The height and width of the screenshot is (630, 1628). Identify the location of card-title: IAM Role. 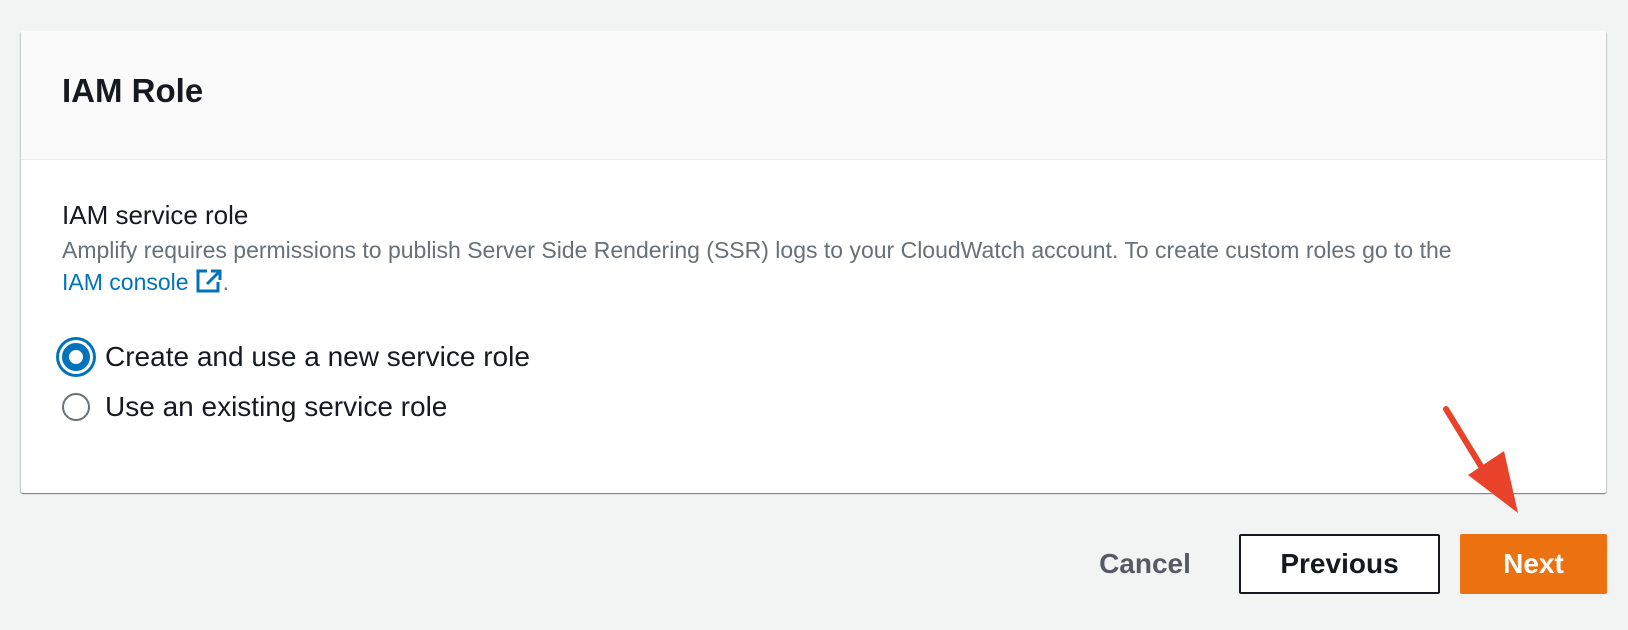
(133, 90).